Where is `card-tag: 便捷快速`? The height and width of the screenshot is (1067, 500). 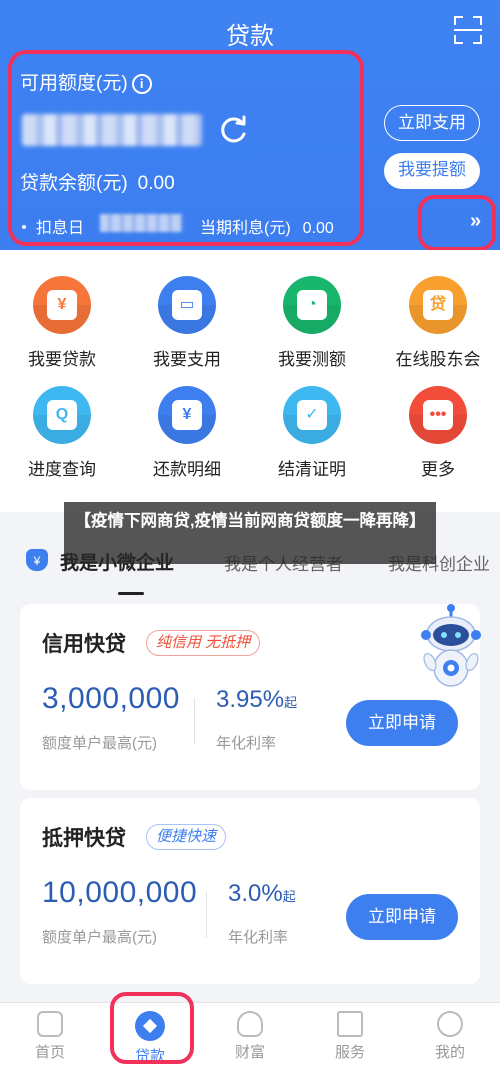 card-tag: 便捷快速 is located at coordinates (186, 837).